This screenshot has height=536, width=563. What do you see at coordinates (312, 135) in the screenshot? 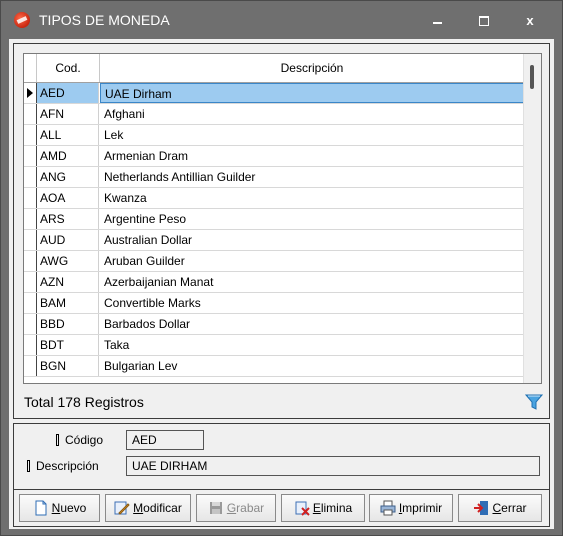
I see `cell-descripcion: Lek` at bounding box center [312, 135].